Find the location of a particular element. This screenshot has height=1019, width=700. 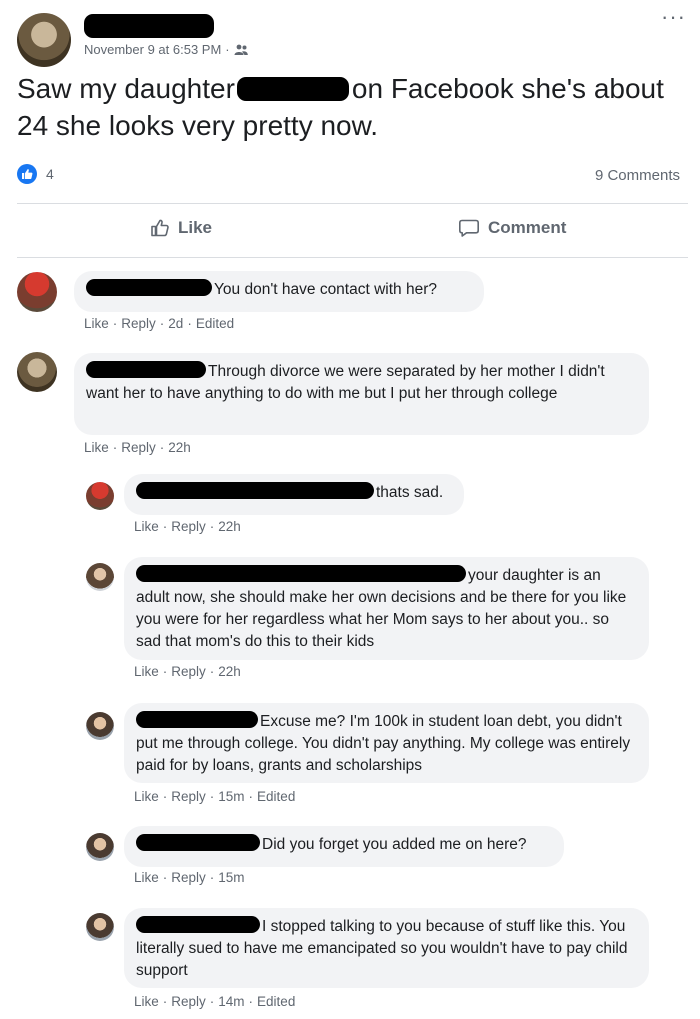

reaction-count: 4 is located at coordinates (50, 174).